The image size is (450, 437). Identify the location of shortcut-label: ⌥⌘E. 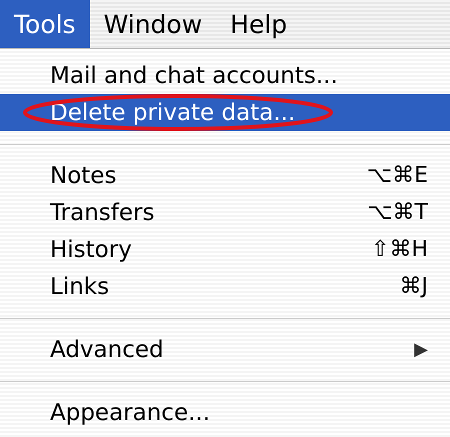
(397, 175).